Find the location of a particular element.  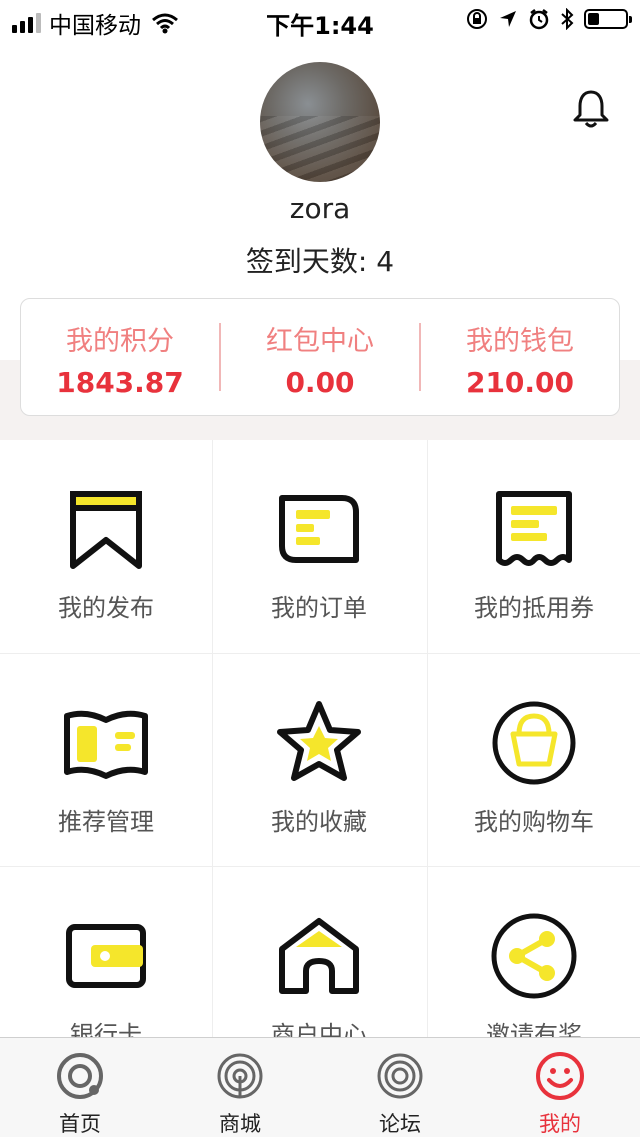

location-icon is located at coordinates (508, 19).